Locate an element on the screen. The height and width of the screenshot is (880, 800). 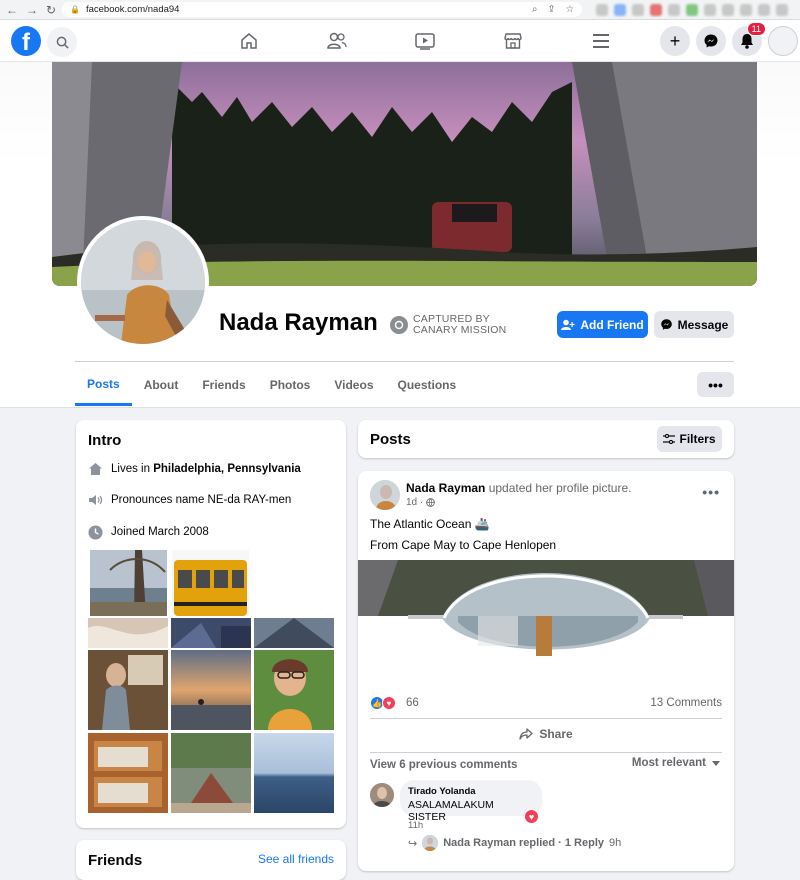
back-icon: ← is located at coordinates (12, 10).